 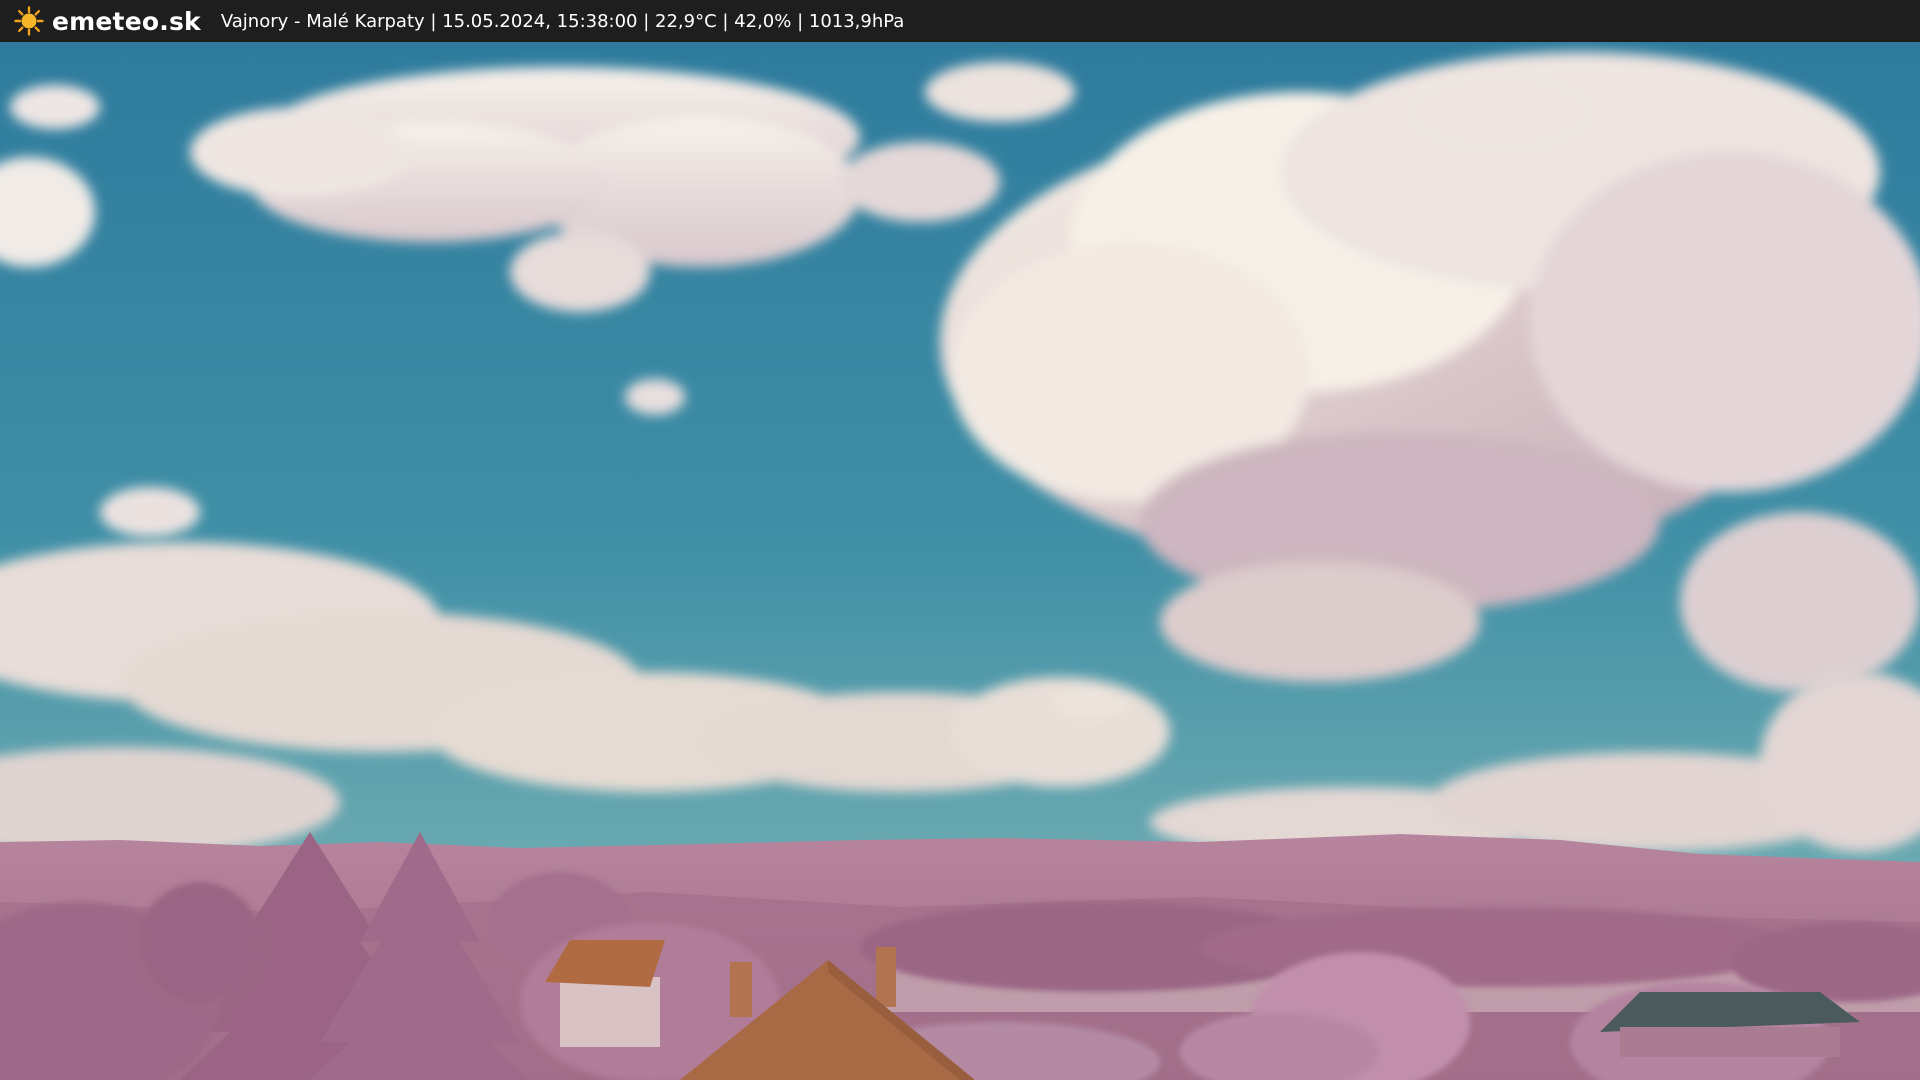 I want to click on house-left, so click(x=605, y=993).